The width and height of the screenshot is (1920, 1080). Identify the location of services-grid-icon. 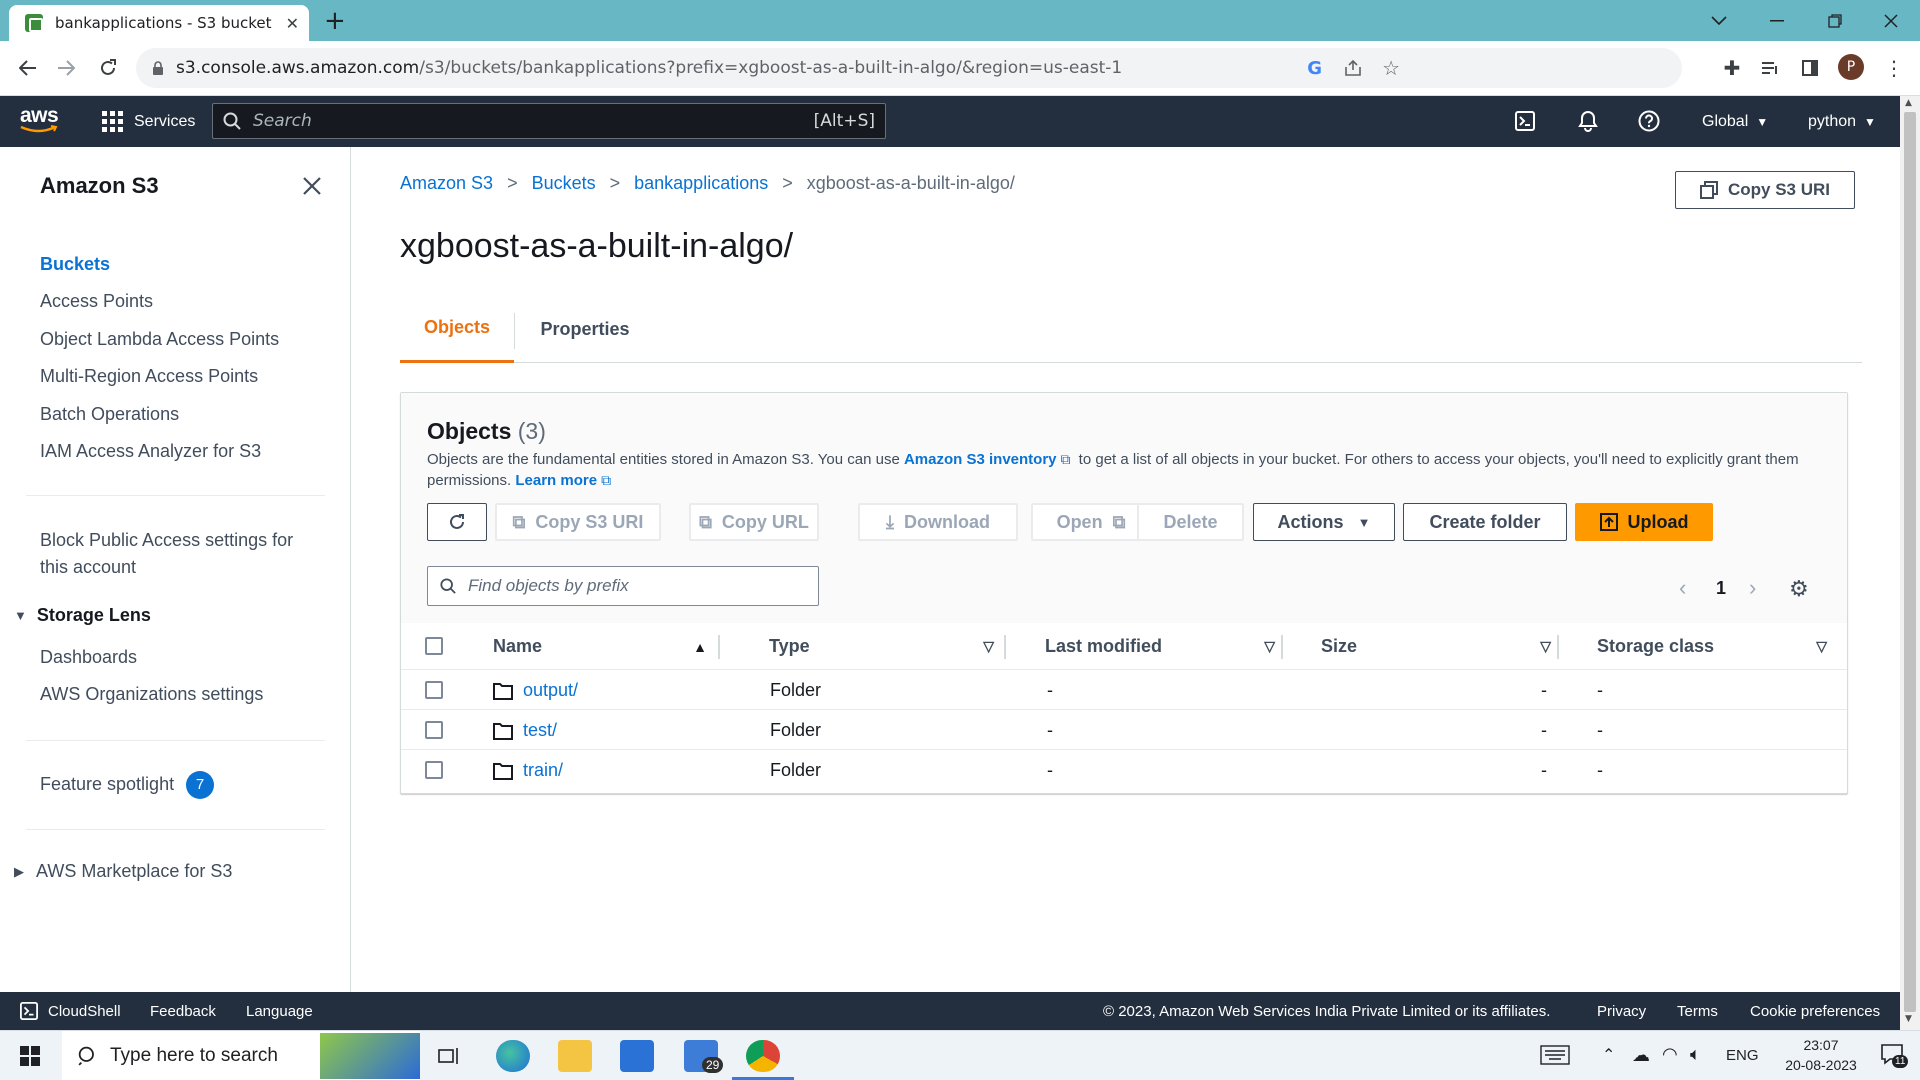
(113, 122).